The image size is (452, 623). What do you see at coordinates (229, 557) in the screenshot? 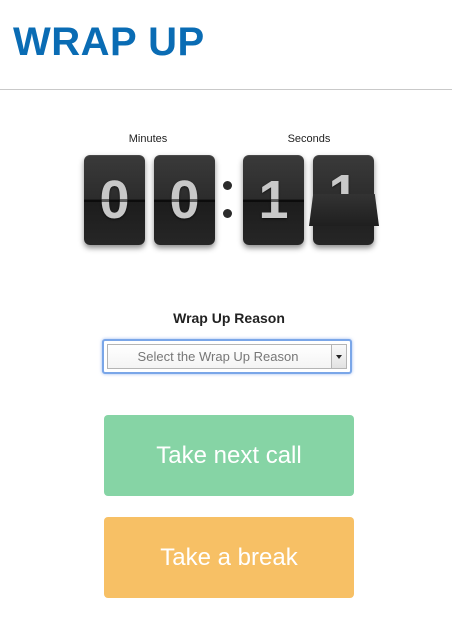
I see `take-a-break-button: Take a break` at bounding box center [229, 557].